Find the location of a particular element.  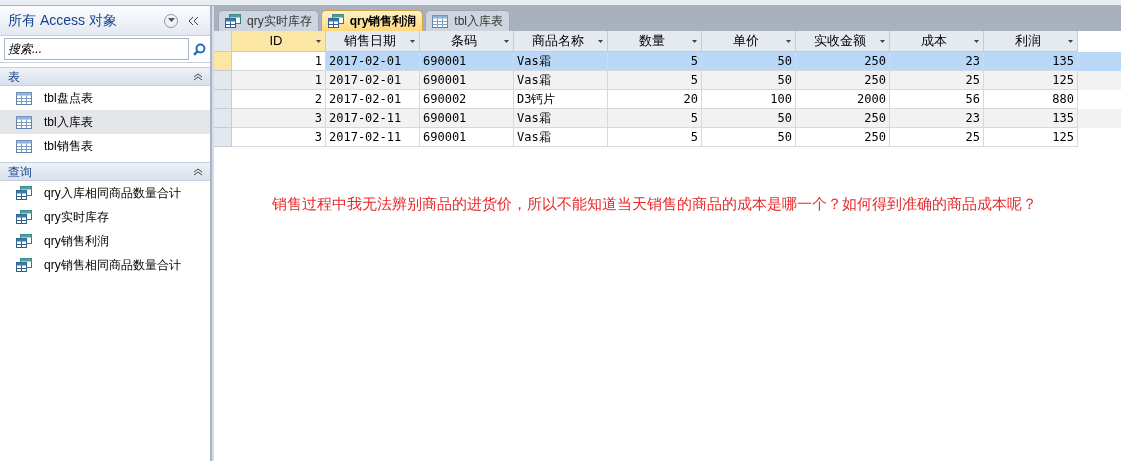

group-label: 查询 is located at coordinates (20, 172).